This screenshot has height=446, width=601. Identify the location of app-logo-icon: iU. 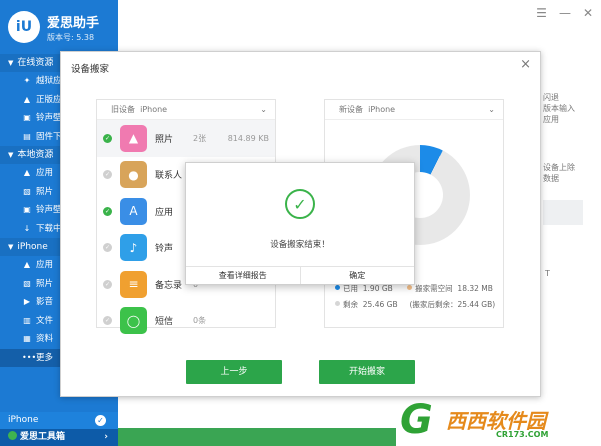
(24, 27).